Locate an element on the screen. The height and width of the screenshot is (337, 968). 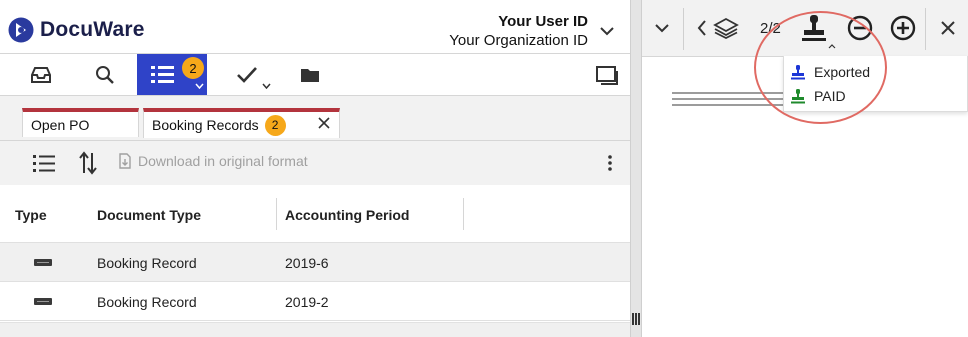
tab-booking-records: Booking Records 2 is located at coordinates (241, 123).